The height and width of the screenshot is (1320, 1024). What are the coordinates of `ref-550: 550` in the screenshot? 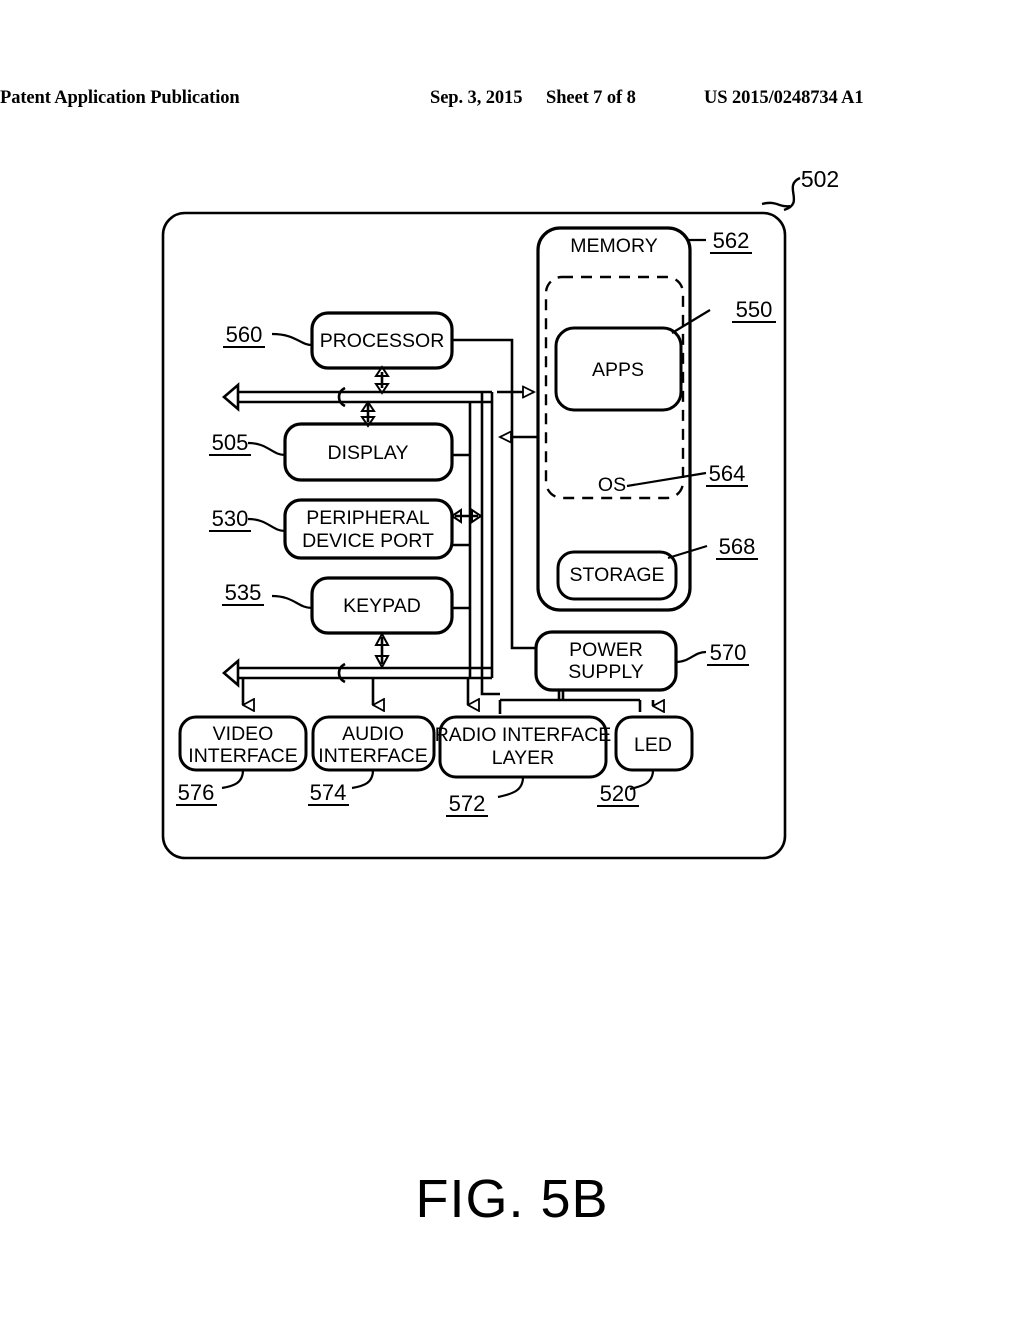 It's located at (754, 309).